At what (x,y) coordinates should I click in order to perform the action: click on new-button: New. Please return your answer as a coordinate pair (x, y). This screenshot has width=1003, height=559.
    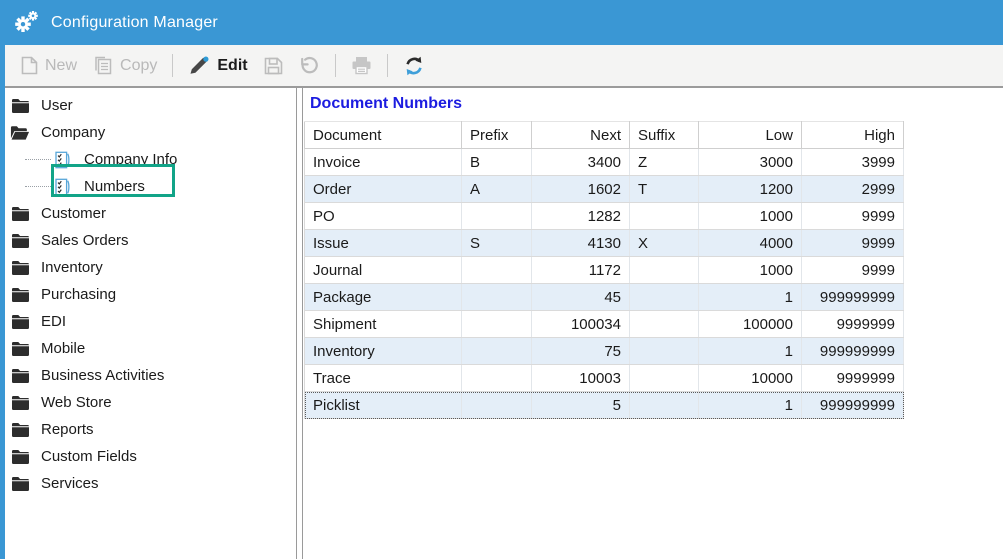
    Looking at the image, I should click on (49, 65).